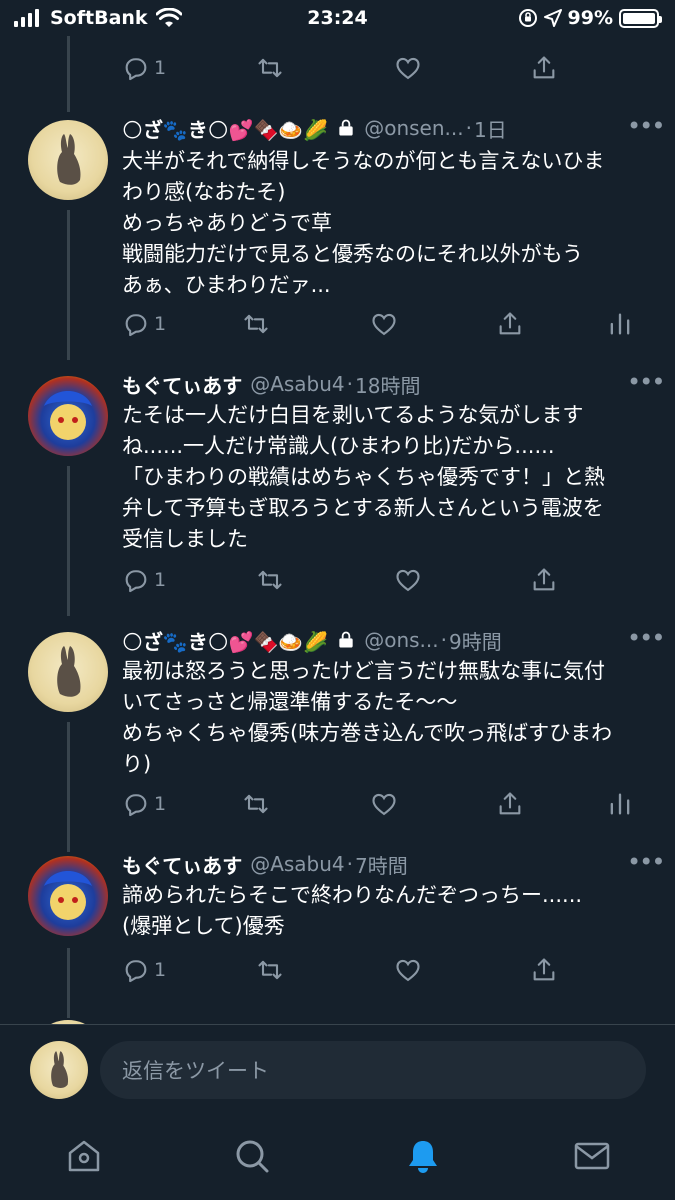 This screenshot has height=1200, width=675. What do you see at coordinates (590, 18) in the screenshot?
I see `battery-percent: 99%` at bounding box center [590, 18].